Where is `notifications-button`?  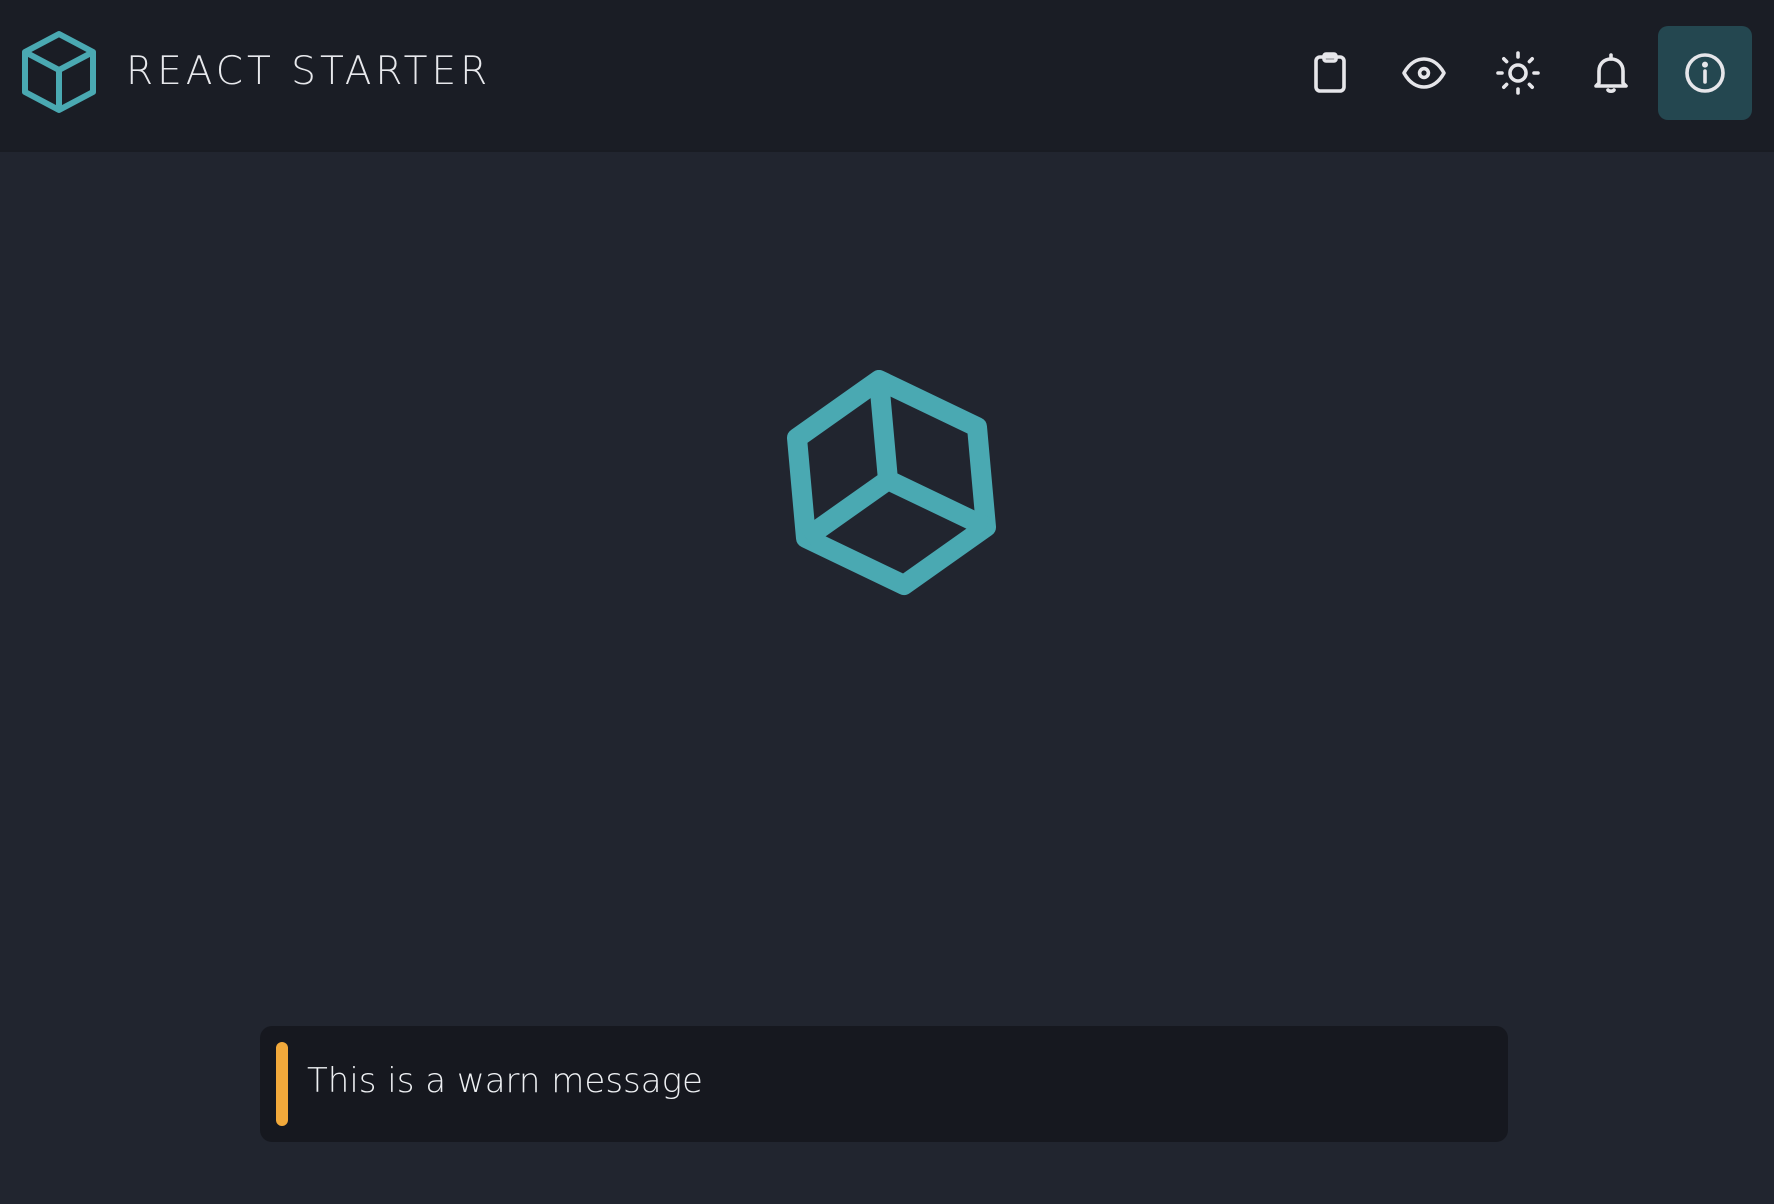 notifications-button is located at coordinates (1611, 73).